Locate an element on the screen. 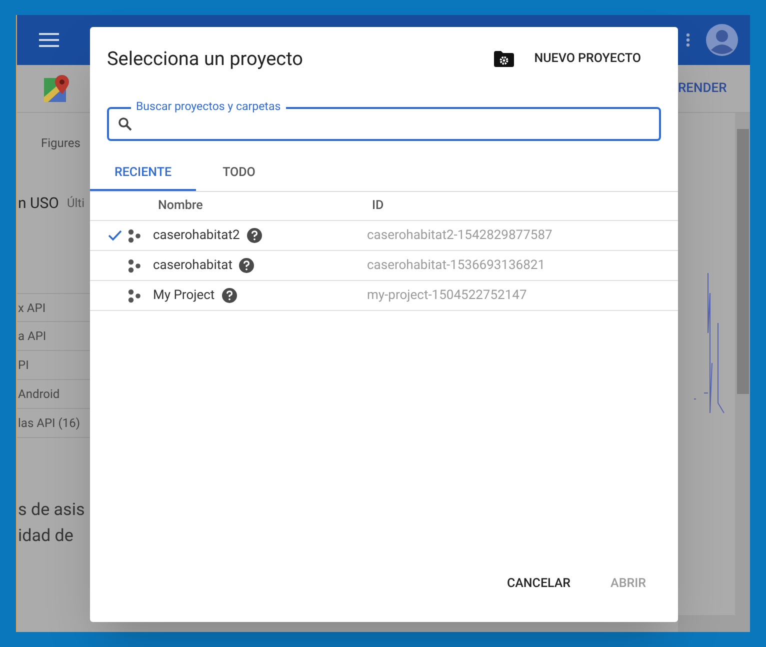  project-id: my-project-1504522752147 is located at coordinates (447, 295).